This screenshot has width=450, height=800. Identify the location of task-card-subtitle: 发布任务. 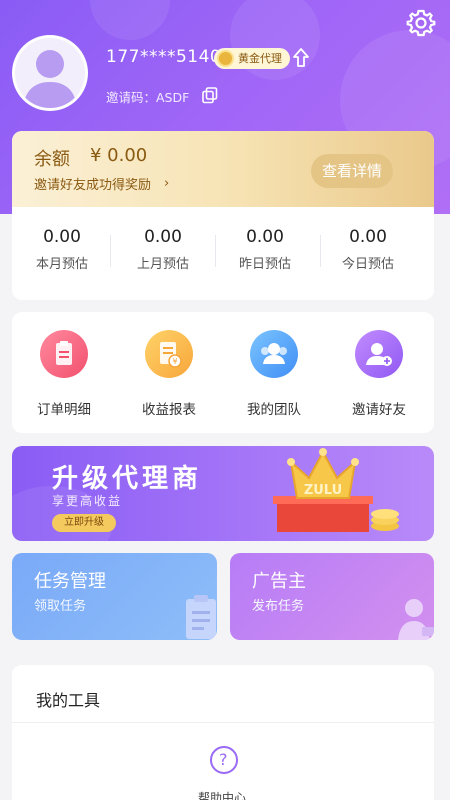
(278, 606).